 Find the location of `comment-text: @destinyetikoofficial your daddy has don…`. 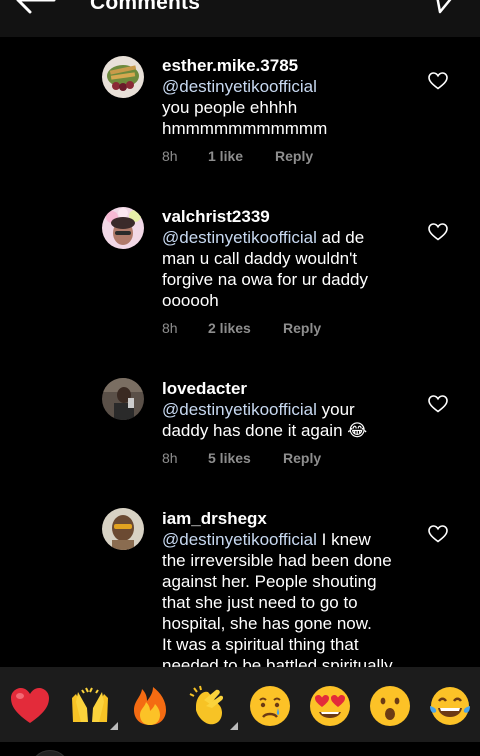

comment-text: @destinyetikoofficial your daddy has don… is located at coordinates (287, 420).